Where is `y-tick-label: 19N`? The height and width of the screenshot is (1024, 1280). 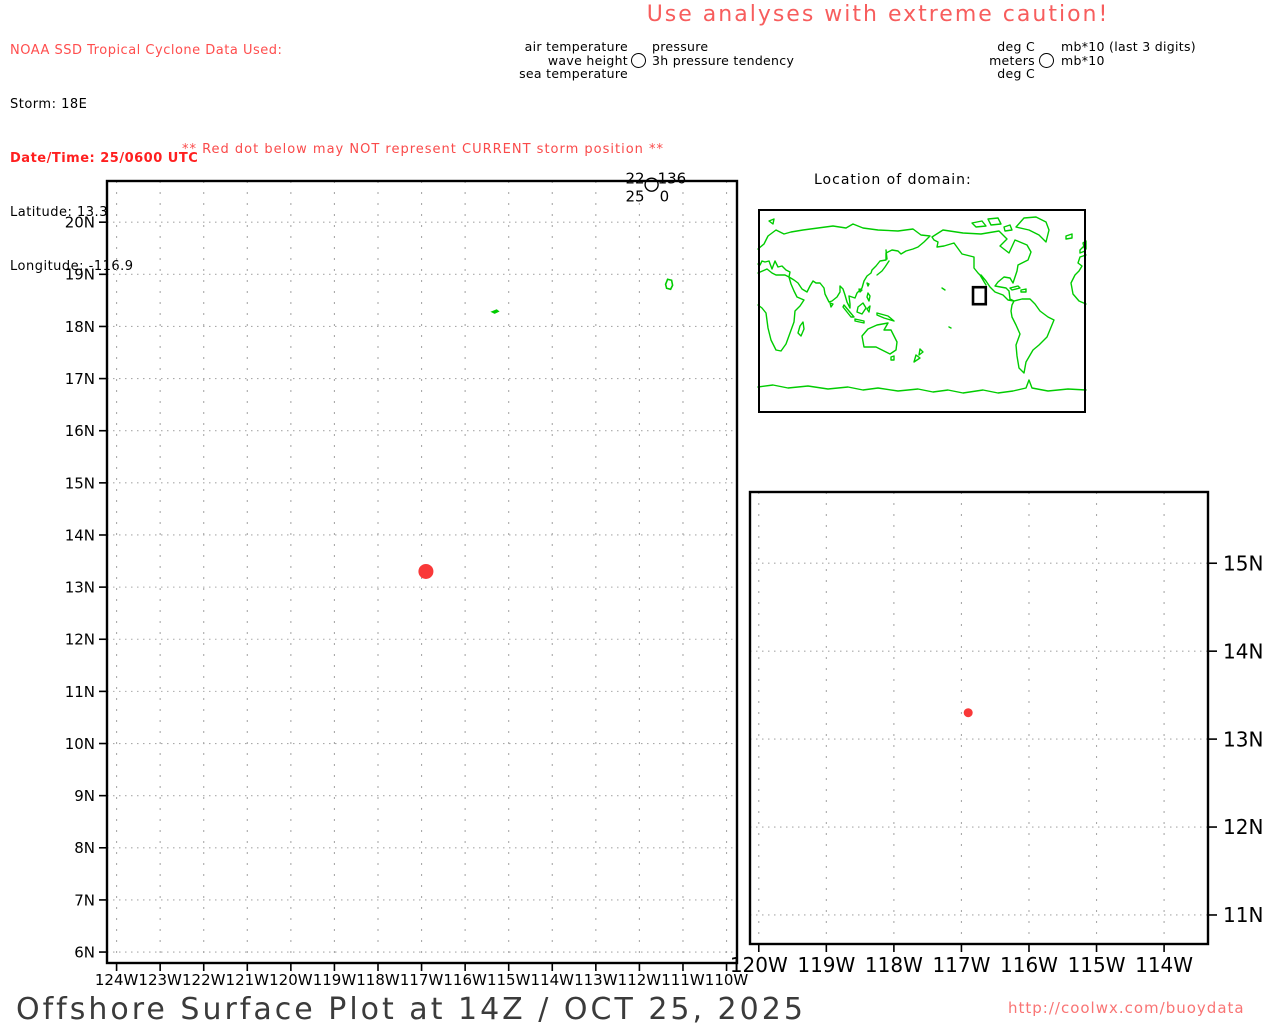 y-tick-label: 19N is located at coordinates (80, 275).